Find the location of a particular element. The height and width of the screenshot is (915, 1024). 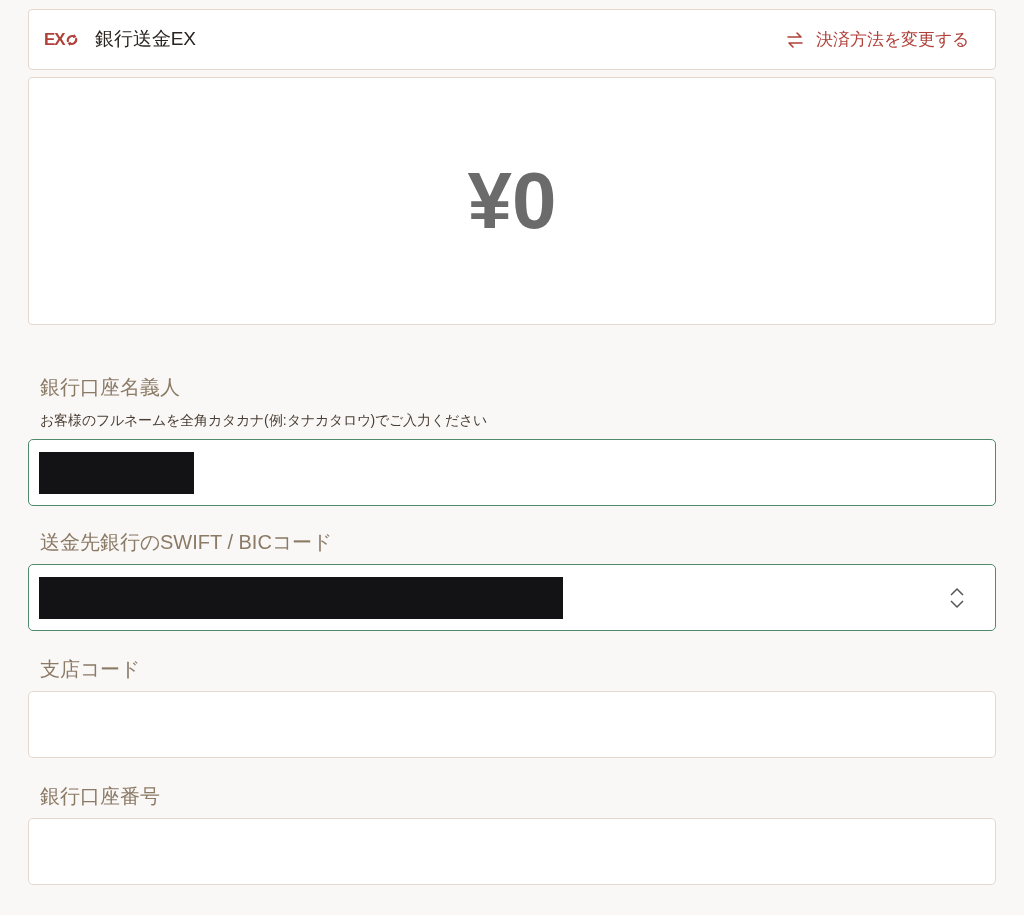

amount-text: ¥0 is located at coordinates (512, 201).